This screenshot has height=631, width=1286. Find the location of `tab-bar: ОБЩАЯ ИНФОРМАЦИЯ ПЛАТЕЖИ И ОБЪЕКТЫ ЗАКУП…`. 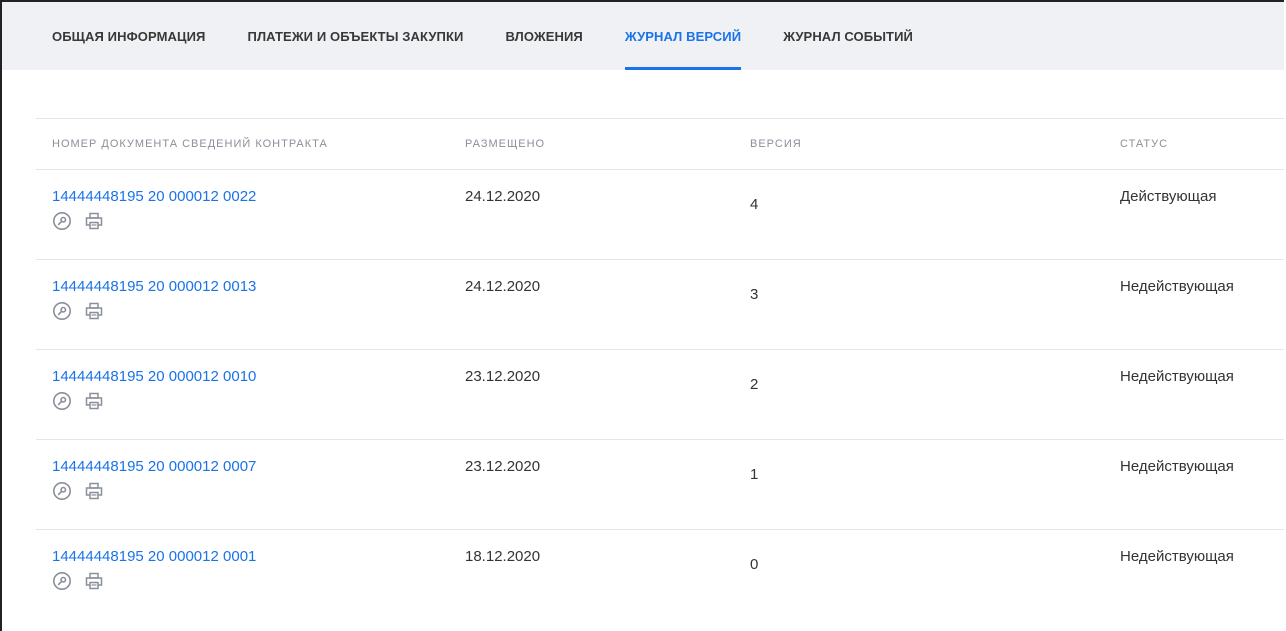

tab-bar: ОБЩАЯ ИНФОРМАЦИЯ ПЛАТЕЖИ И ОБЪЕКТЫ ЗАКУП… is located at coordinates (643, 36).